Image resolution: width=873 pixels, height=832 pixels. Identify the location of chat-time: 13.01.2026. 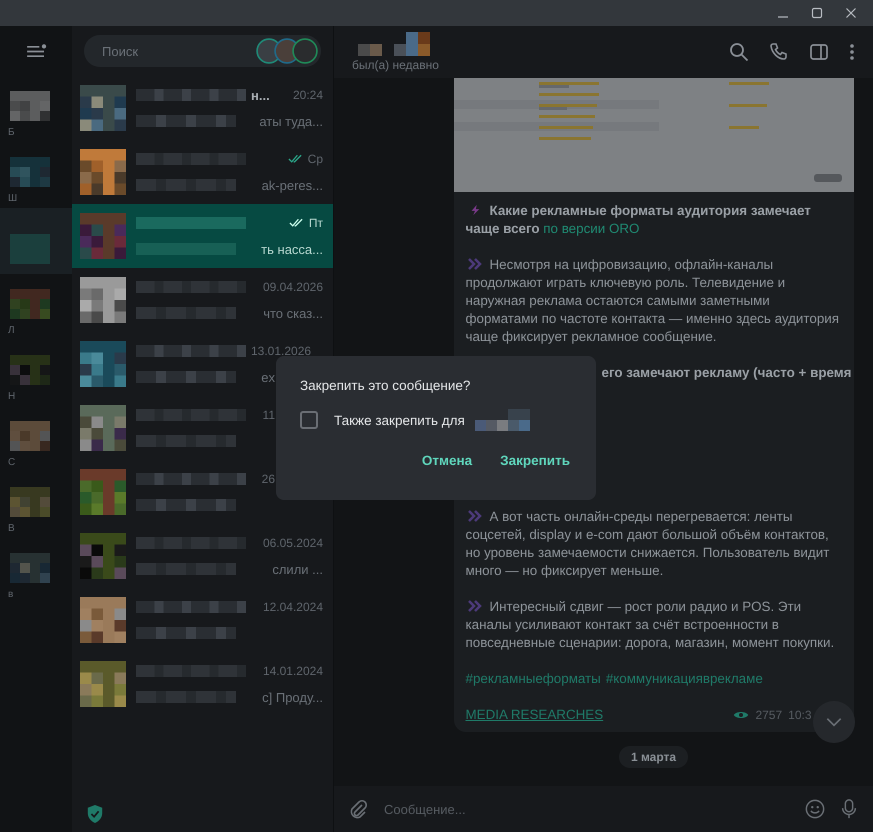
(281, 351).